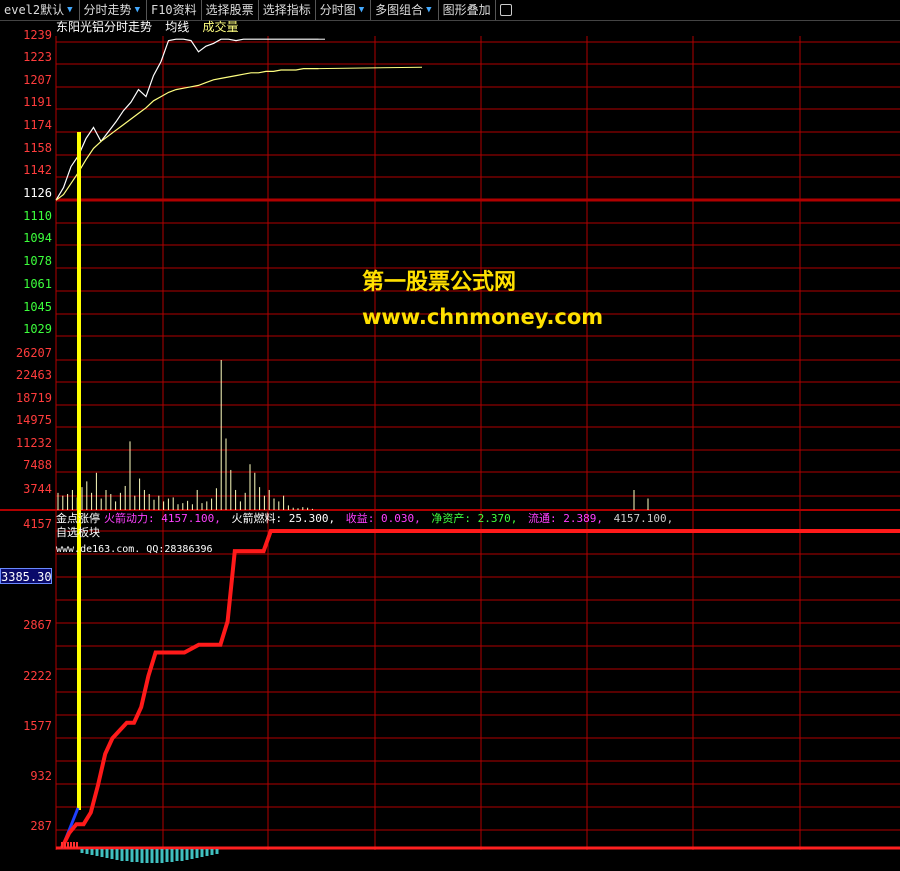  I want to click on toolbar-item-5: 分时图 ▼, so click(344, 10).